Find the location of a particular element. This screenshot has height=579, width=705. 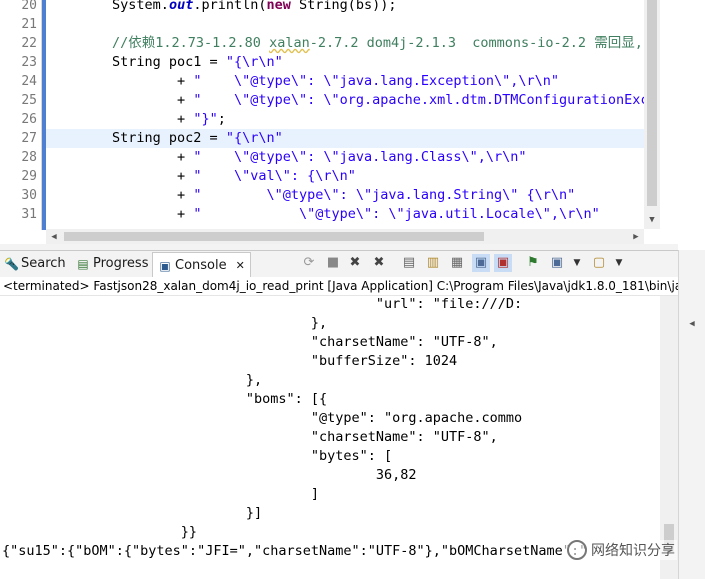

line-number-gutter: 20 21 22 23 24 25 26 27 28 29 30 31 is located at coordinates (20, 115).